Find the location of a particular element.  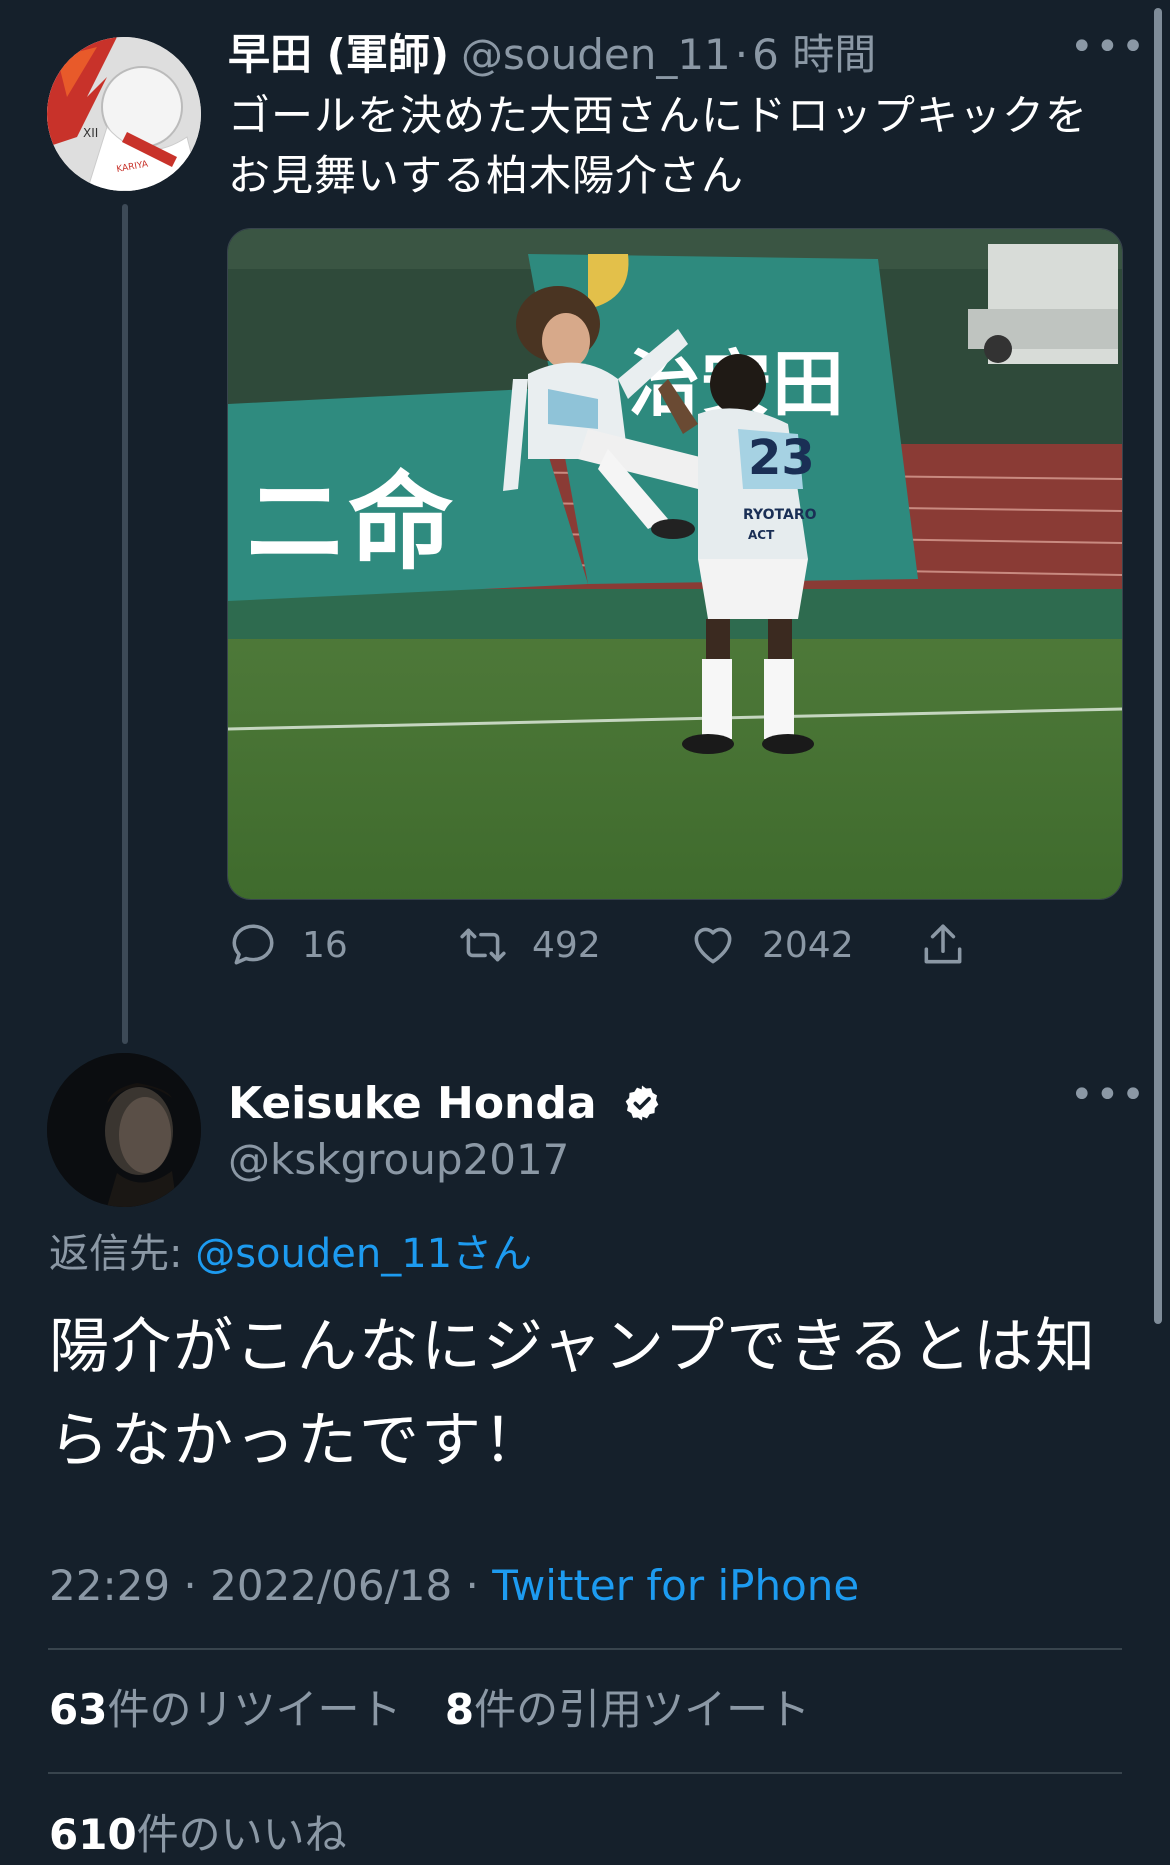

engagement-stats-row: 63件のリツイート 8件の引用ツイート is located at coordinates (444, 1710).